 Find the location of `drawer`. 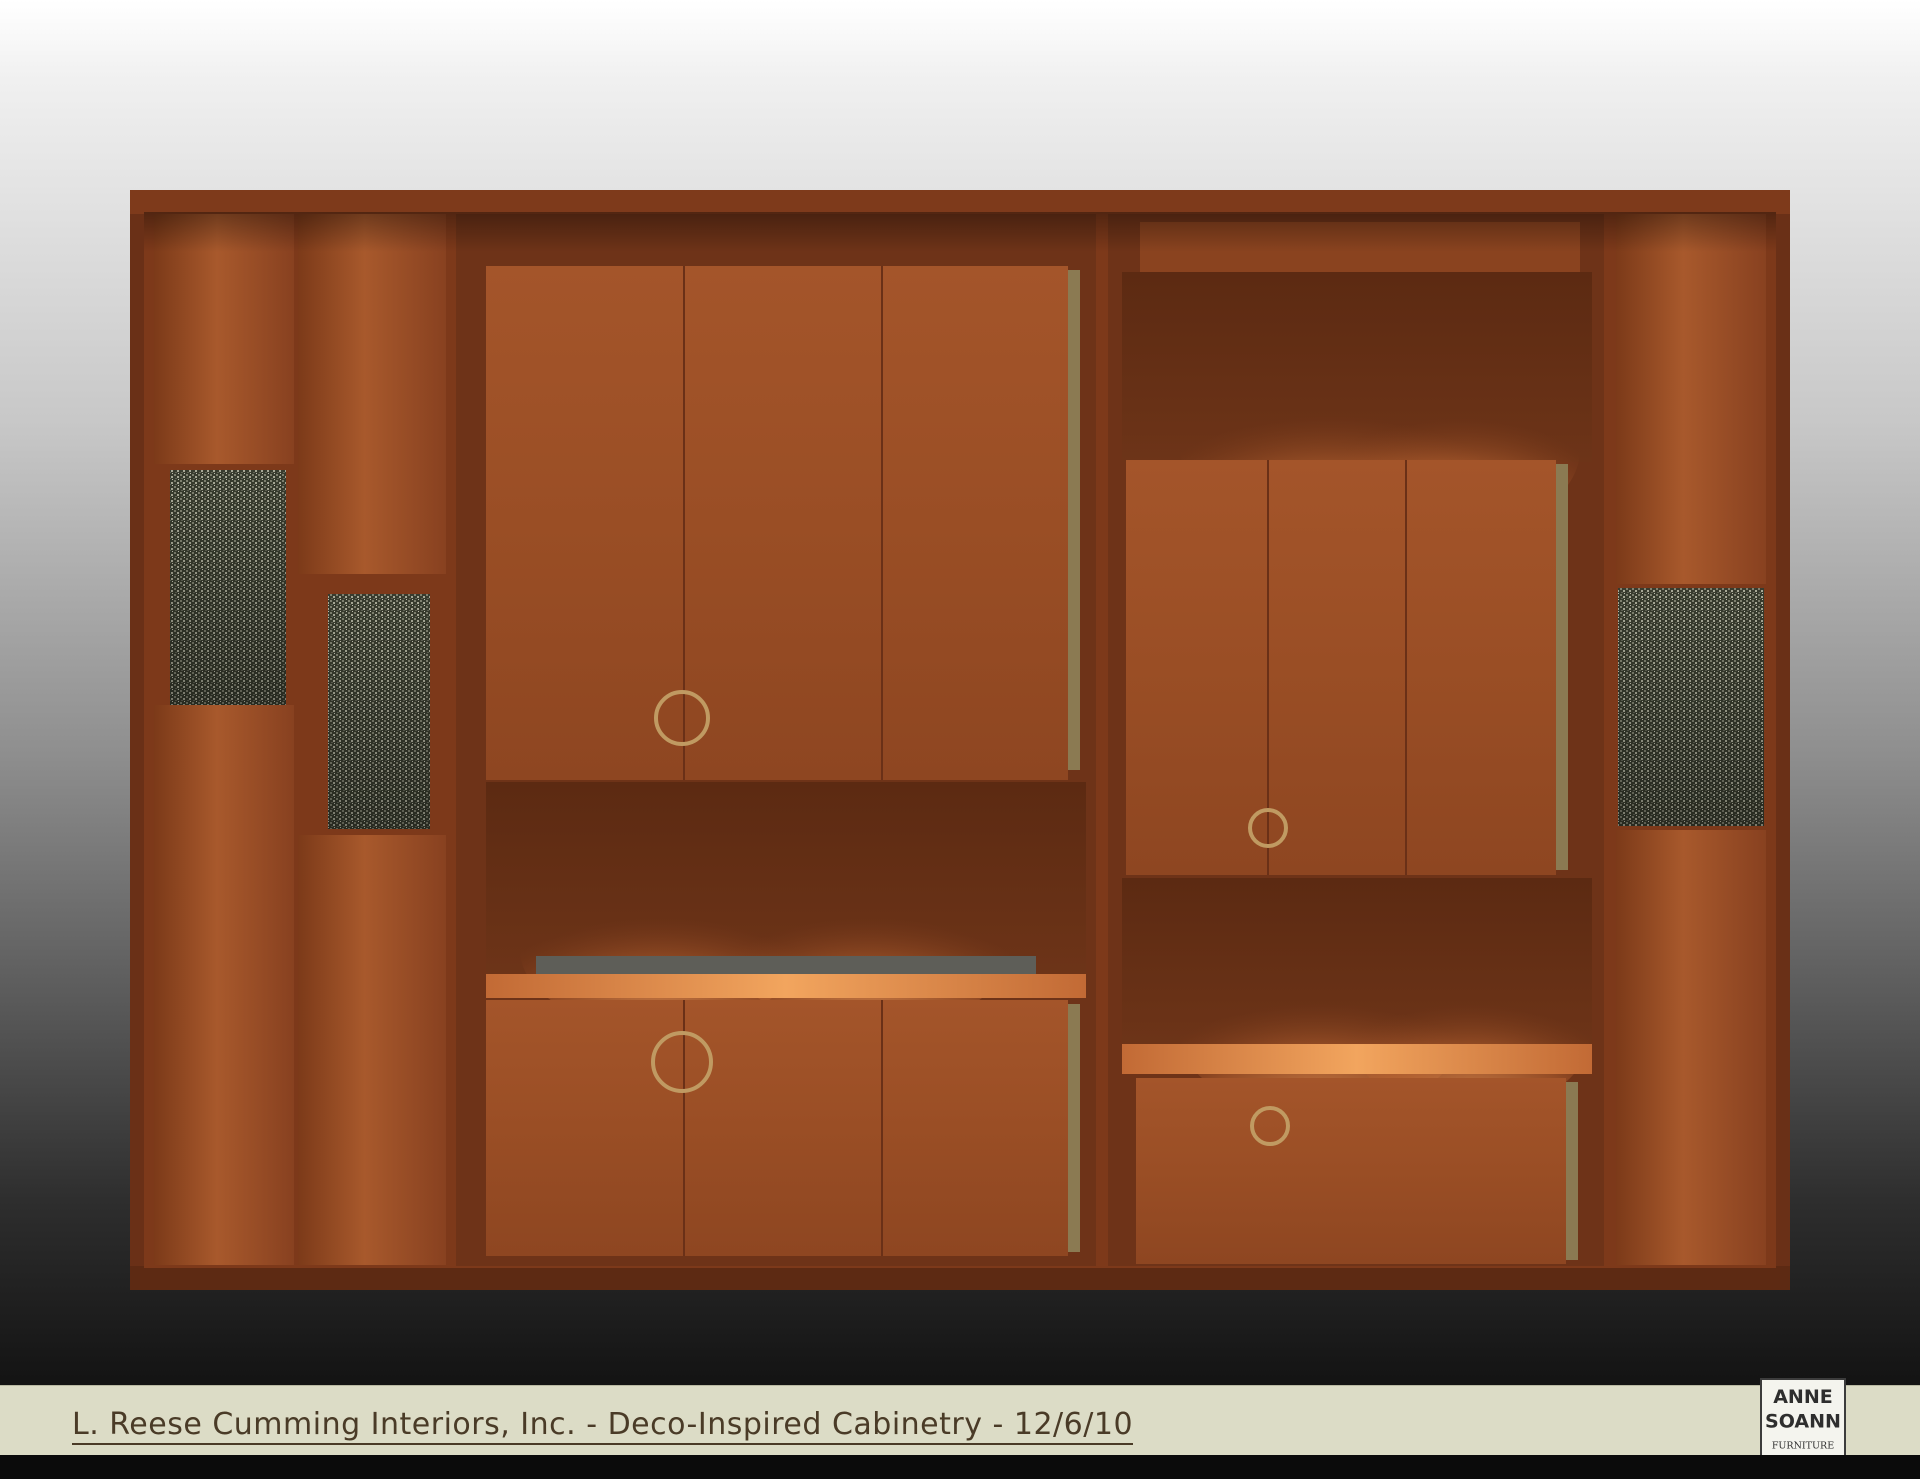

drawer is located at coordinates (1351, 1171).